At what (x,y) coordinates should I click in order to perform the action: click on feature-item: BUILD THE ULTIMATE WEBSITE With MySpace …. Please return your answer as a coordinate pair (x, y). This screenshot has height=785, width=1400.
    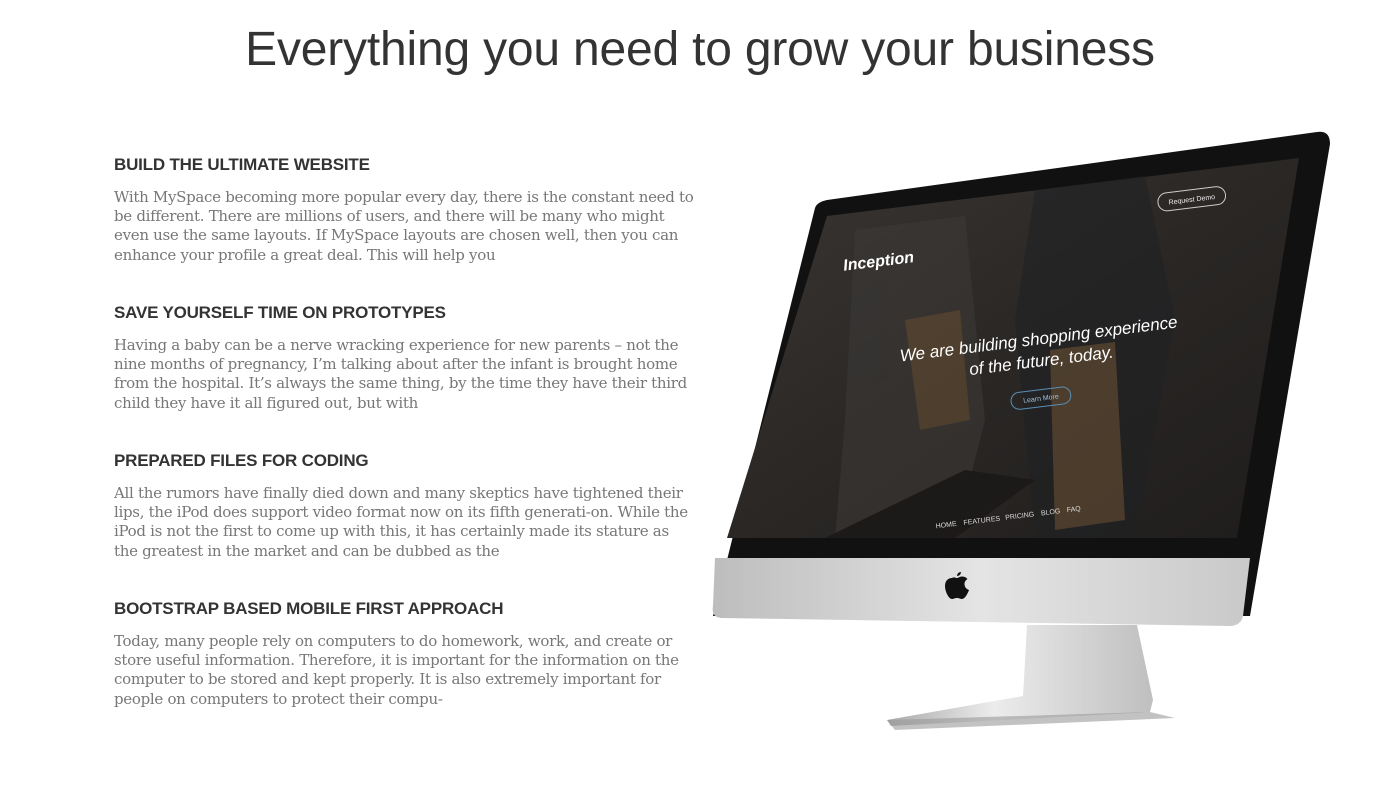
    Looking at the image, I should click on (404, 211).